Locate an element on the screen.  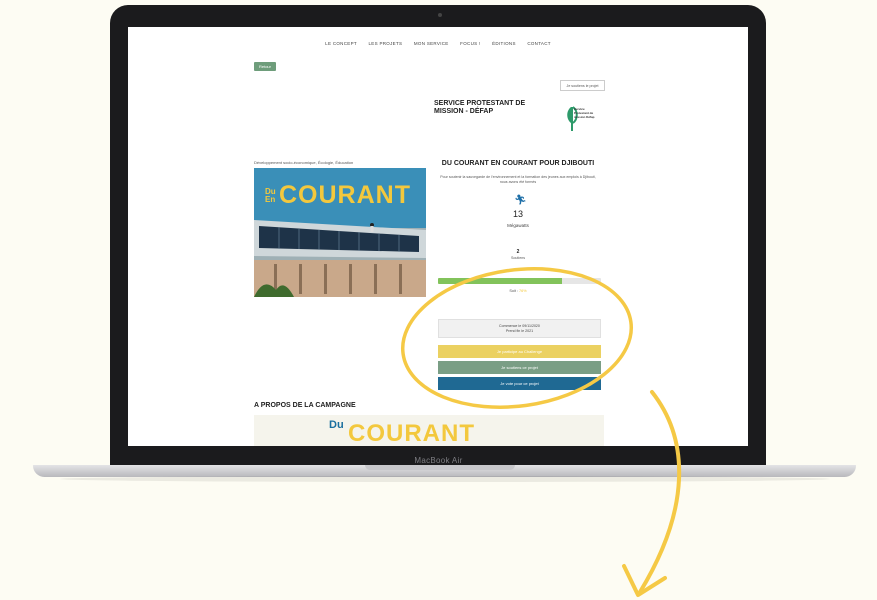
funding-progress-fill is located at coordinates (500, 281).